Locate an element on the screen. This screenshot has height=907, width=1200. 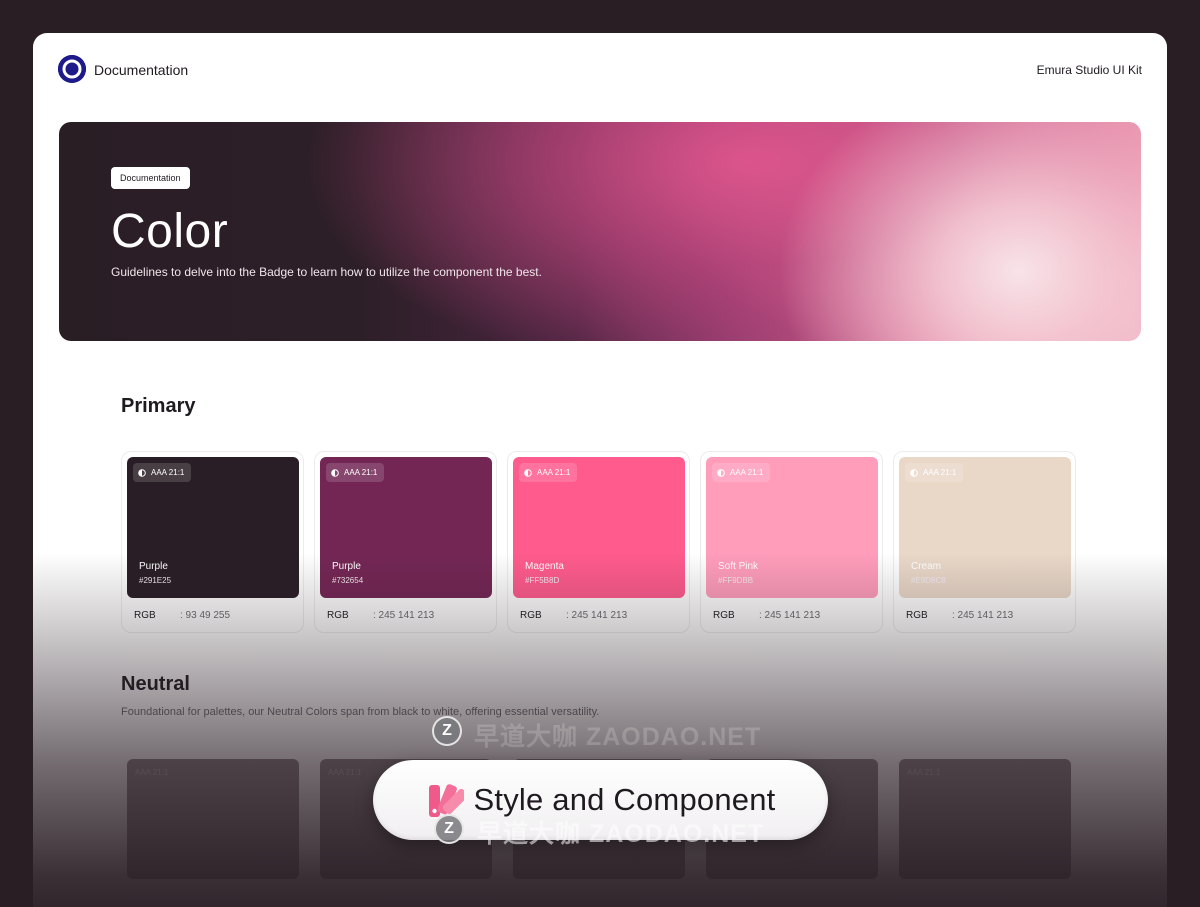
color-swatch: AAA 21:1 Purple #732654 is located at coordinates (406, 527).